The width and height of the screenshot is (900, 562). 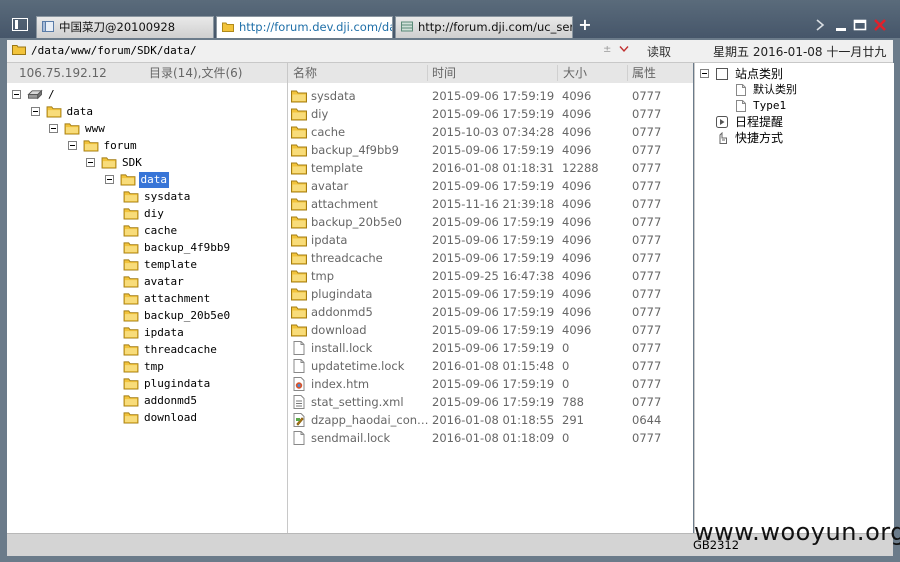 I want to click on file-row: backup_20b5e0 2015-09-06 17:59:19 4096 0777, so click(x=490, y=222).